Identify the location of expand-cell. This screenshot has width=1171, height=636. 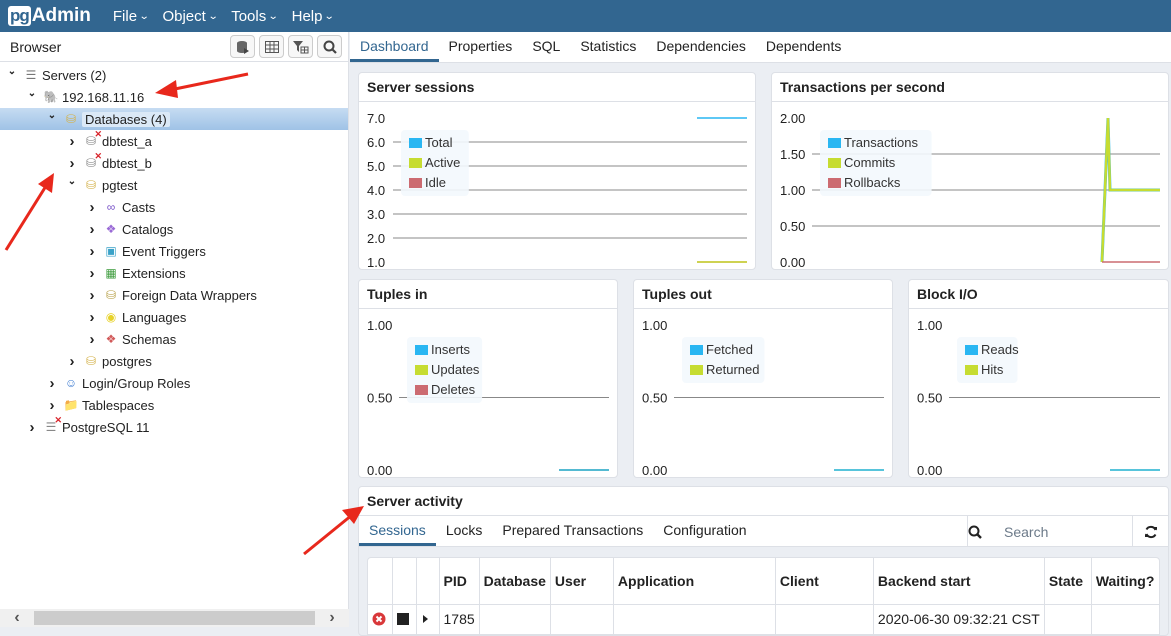
(428, 619).